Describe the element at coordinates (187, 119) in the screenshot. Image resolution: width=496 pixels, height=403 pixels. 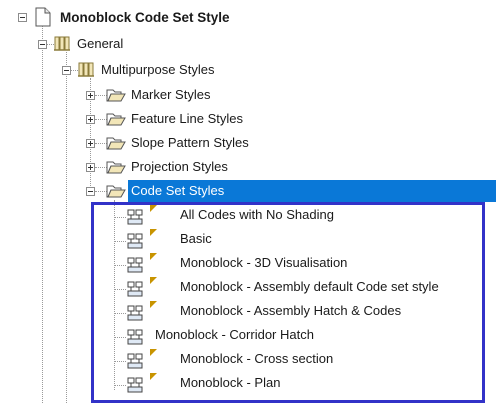
I see `tree-item-feature-line-styles: Feature Line Styles` at that location.